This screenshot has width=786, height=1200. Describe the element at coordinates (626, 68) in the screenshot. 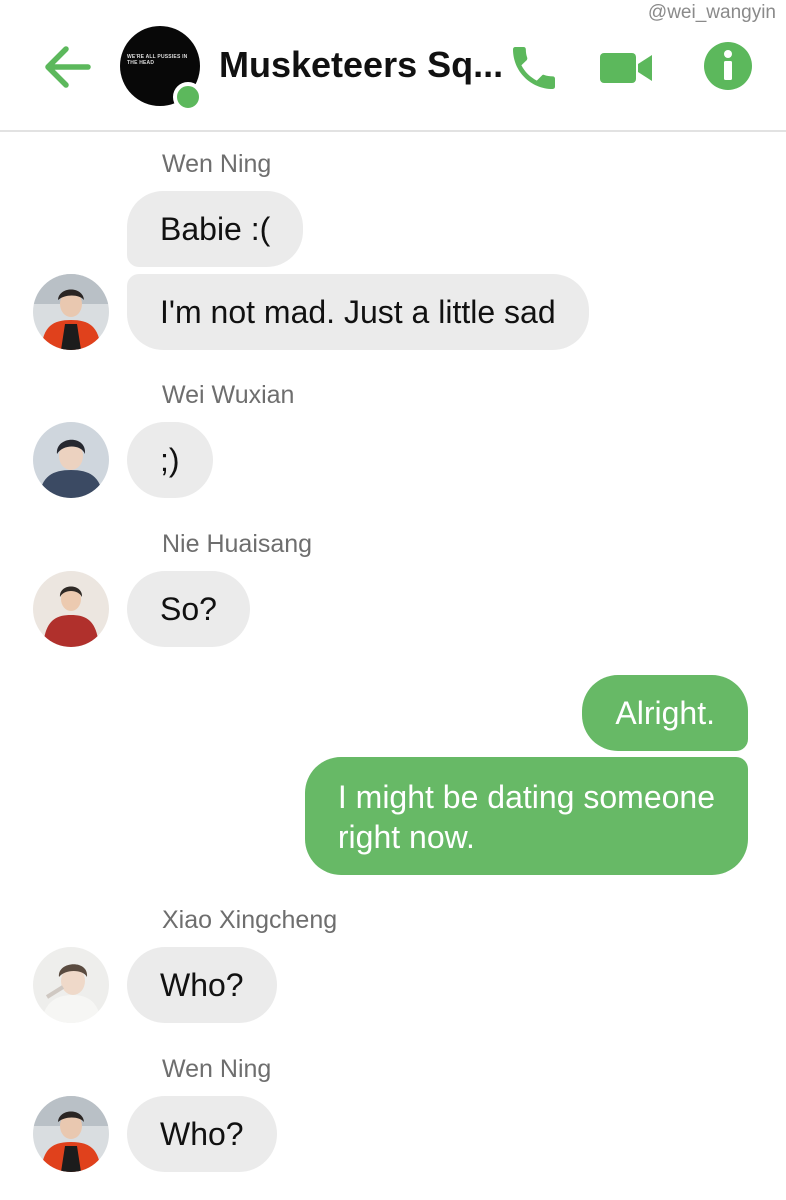

I see `video-call-icon` at that location.